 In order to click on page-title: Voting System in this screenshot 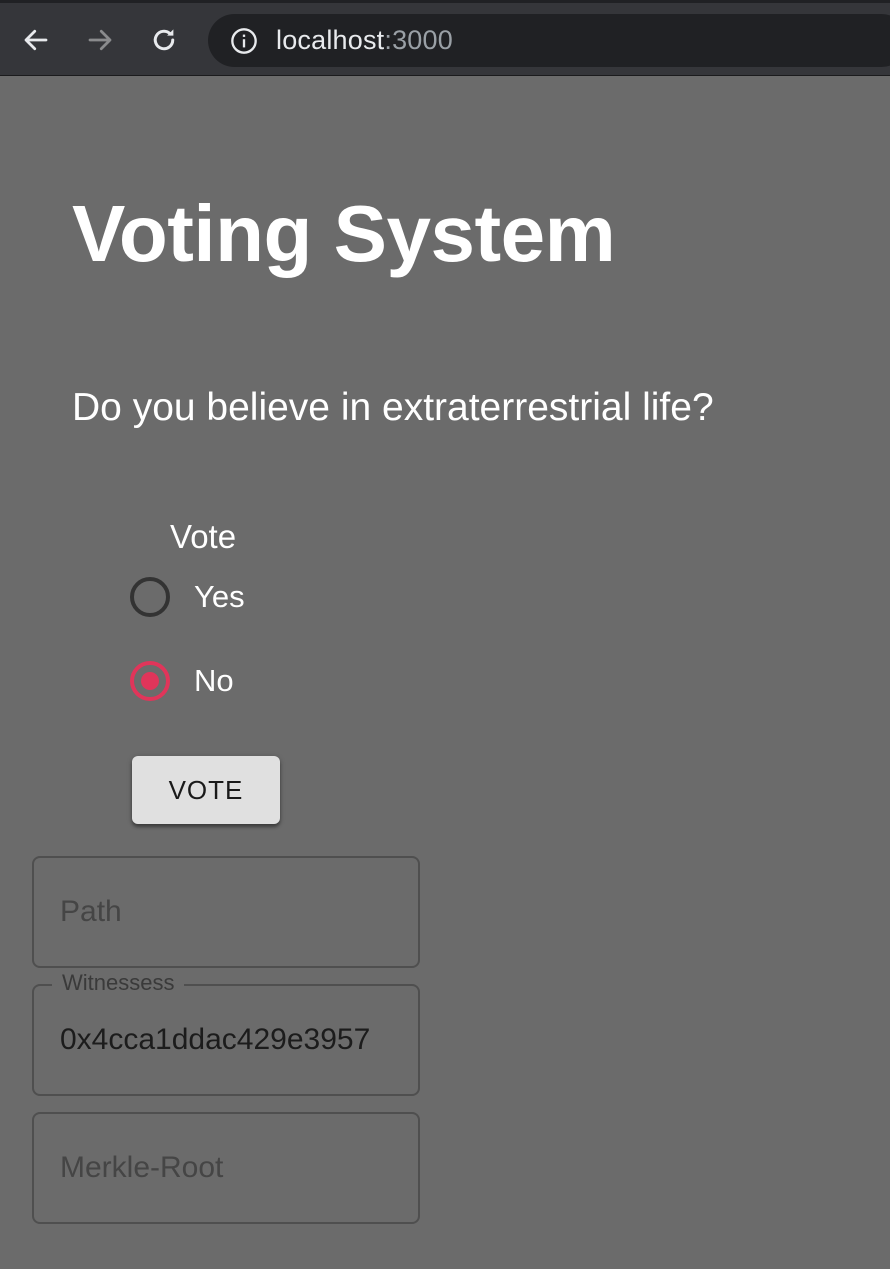, I will do `click(344, 233)`.